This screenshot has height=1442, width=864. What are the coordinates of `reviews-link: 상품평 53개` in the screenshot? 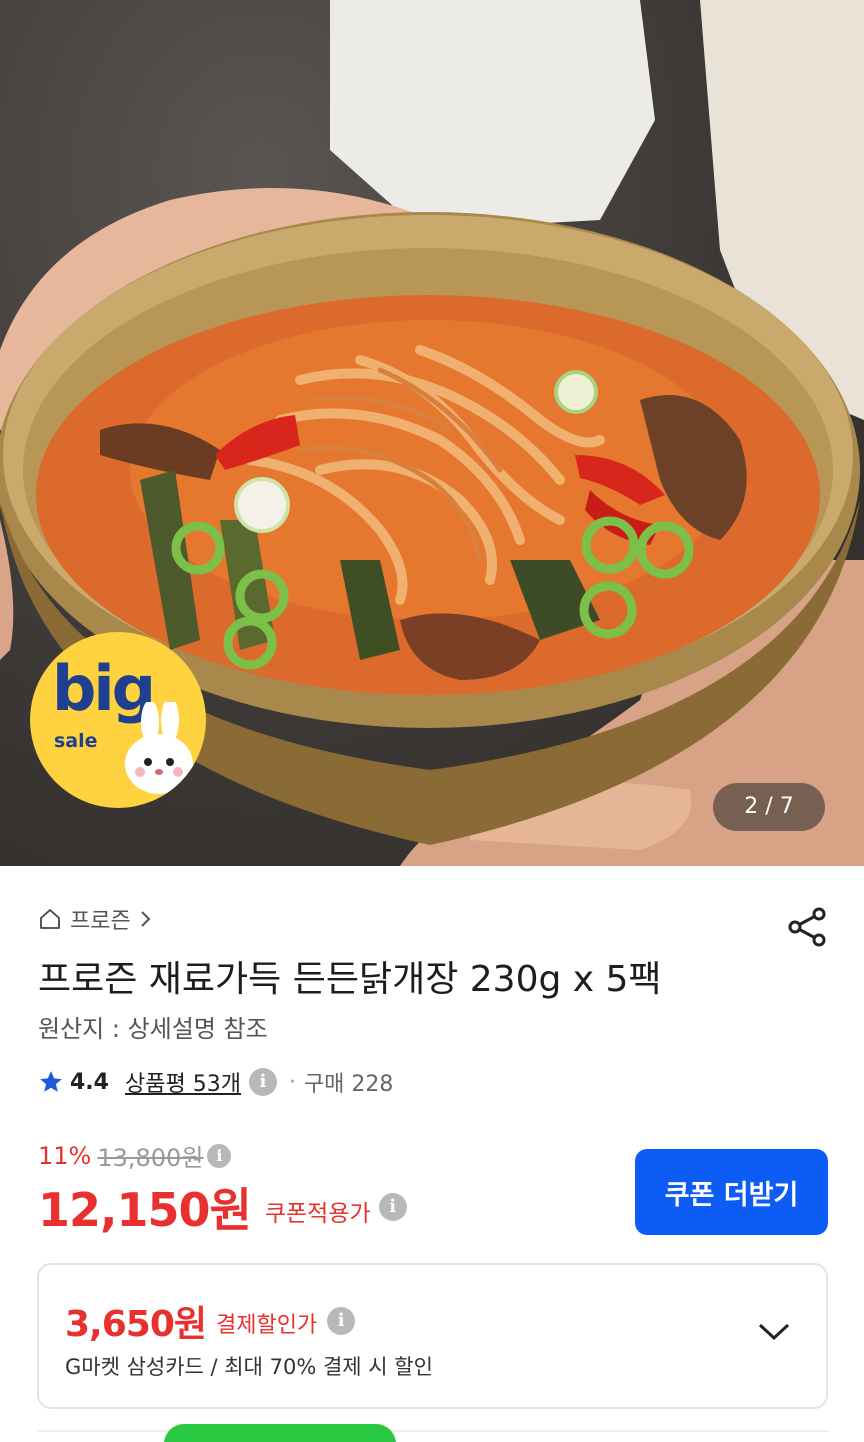 It's located at (183, 1082).